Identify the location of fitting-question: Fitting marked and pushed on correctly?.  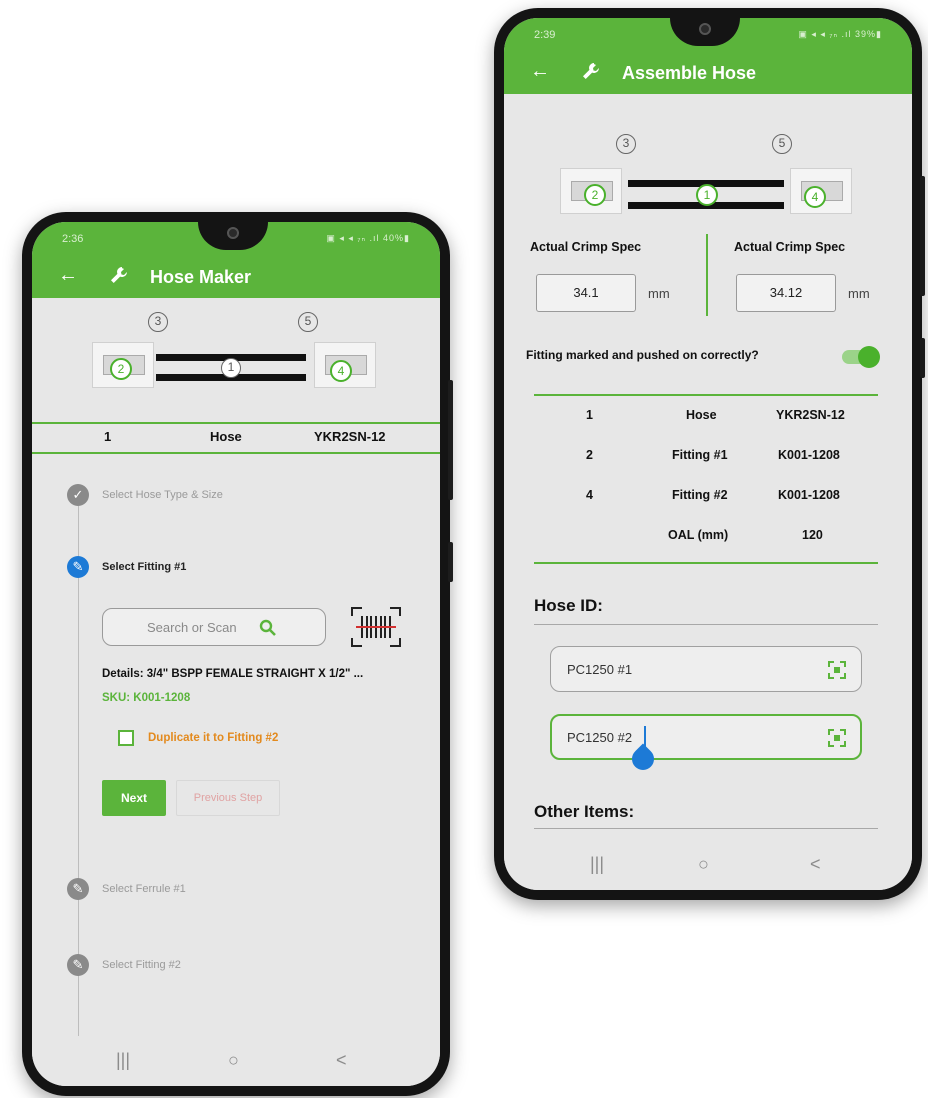
(642, 355).